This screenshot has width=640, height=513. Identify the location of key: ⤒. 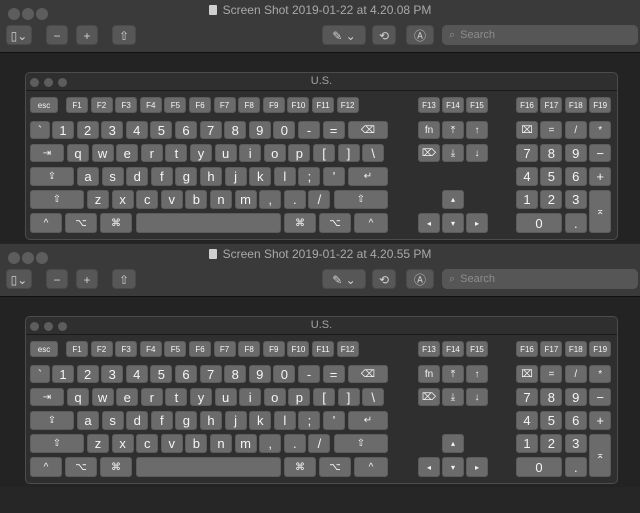
(453, 130).